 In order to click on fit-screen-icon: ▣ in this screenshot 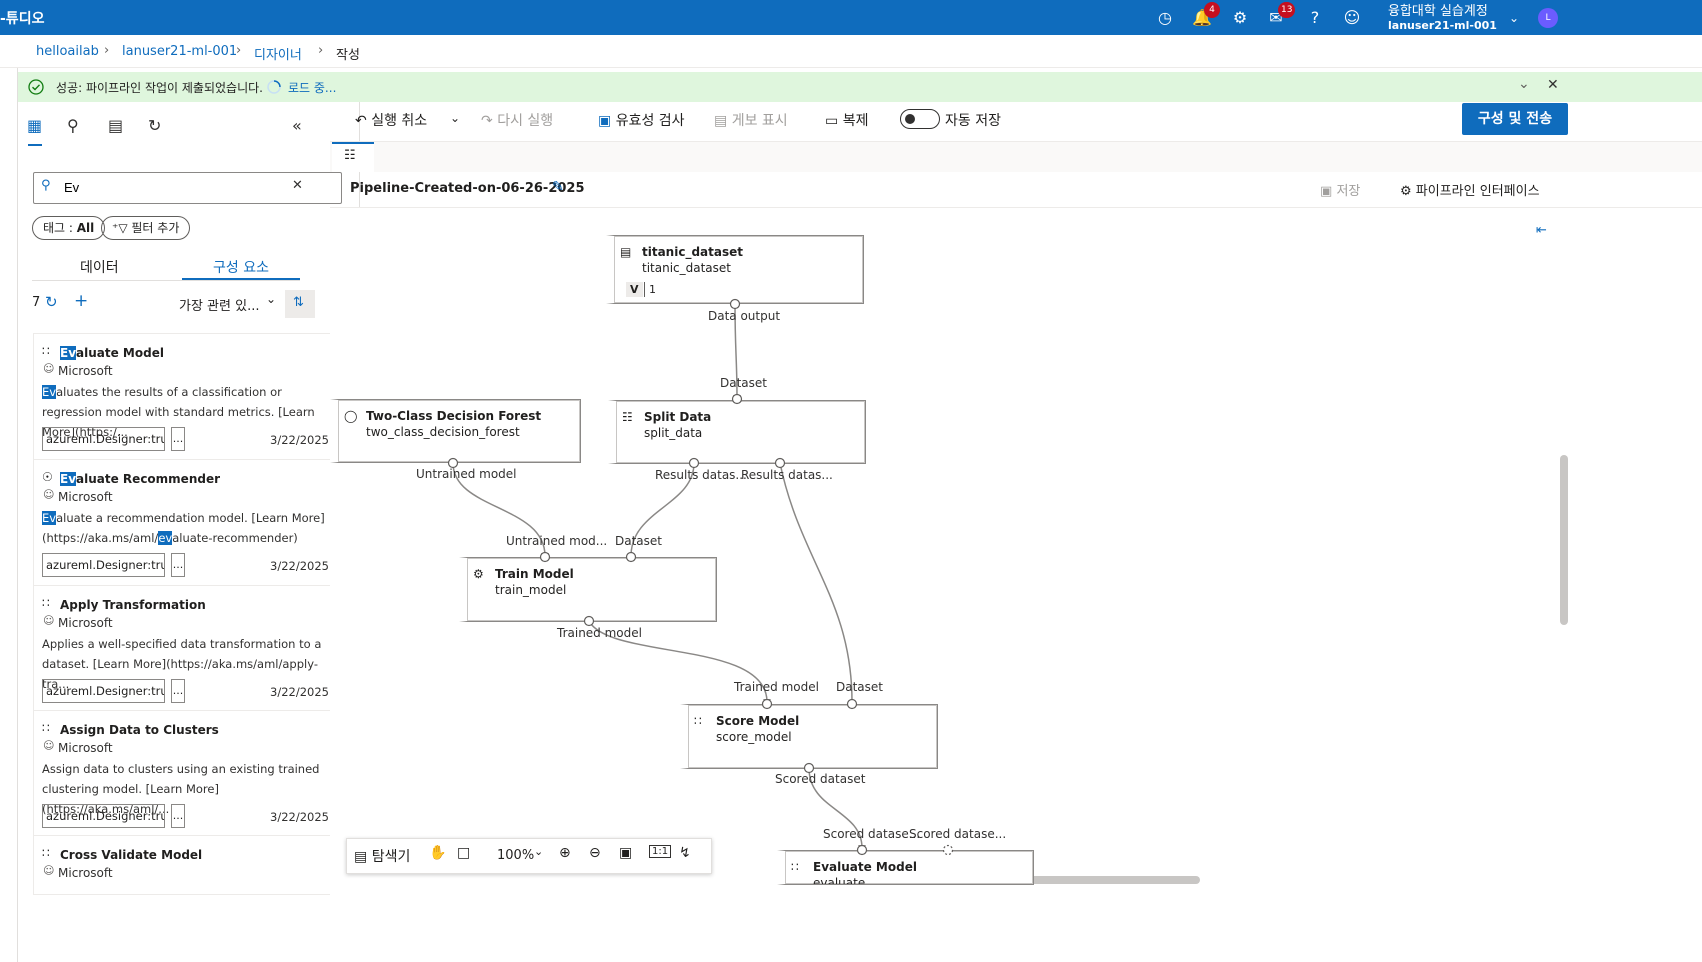, I will do `click(625, 853)`.